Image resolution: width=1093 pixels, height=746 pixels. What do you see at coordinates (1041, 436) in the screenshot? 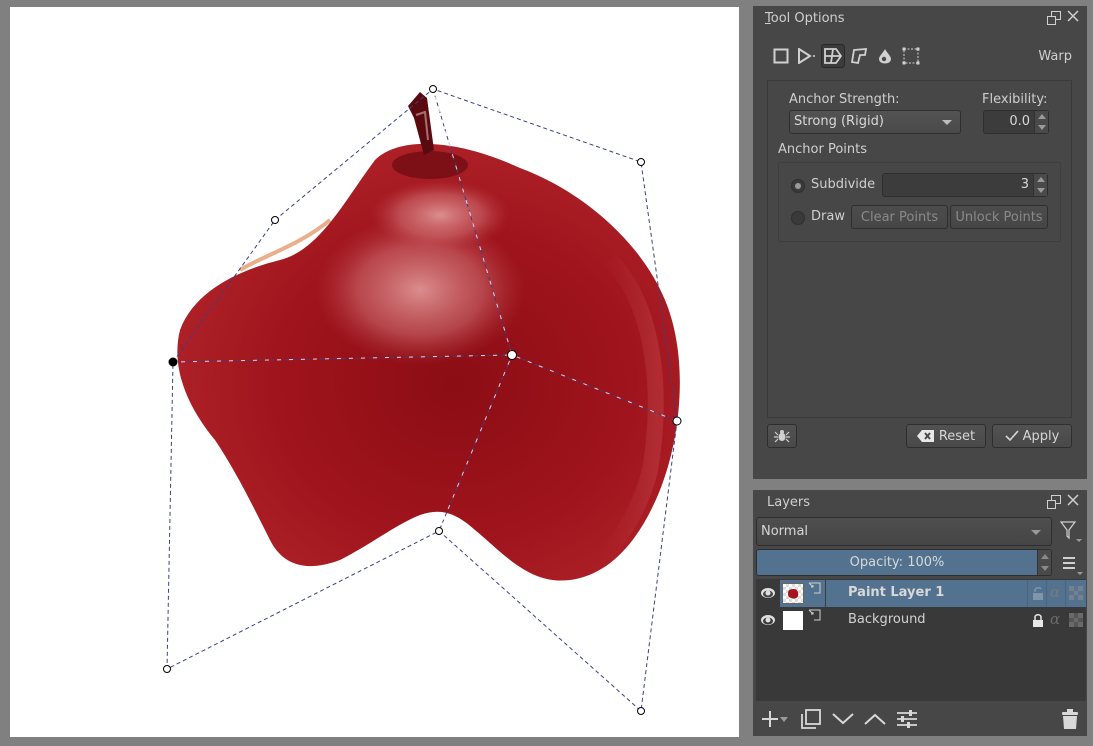
I see `apply-label: Apply` at bounding box center [1041, 436].